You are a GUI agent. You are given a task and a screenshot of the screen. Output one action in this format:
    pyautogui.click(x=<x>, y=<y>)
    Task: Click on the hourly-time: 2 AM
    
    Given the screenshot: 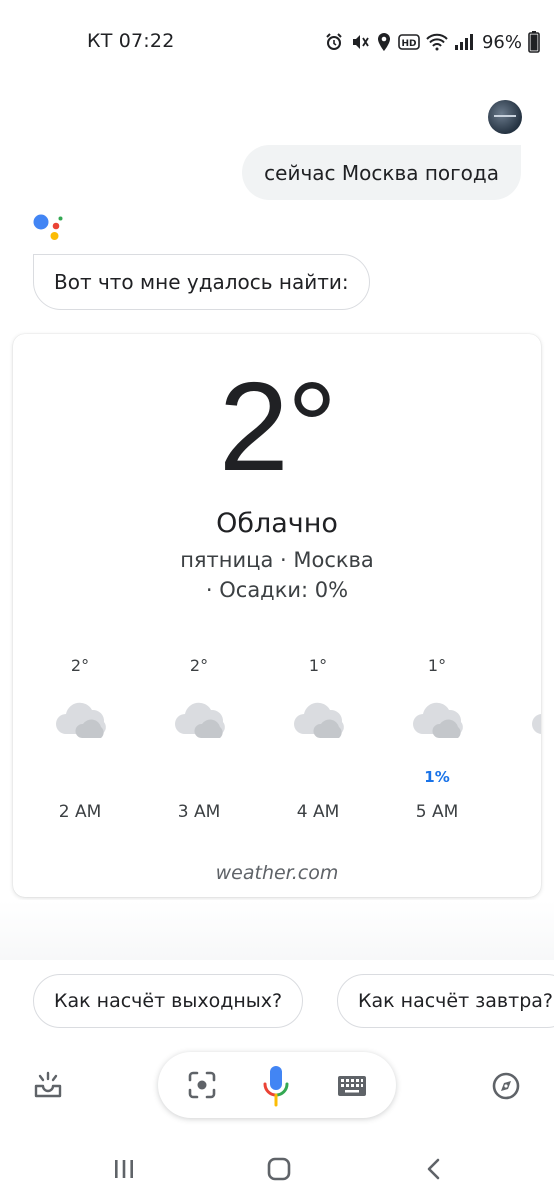 What is the action you would take?
    pyautogui.click(x=80, y=812)
    